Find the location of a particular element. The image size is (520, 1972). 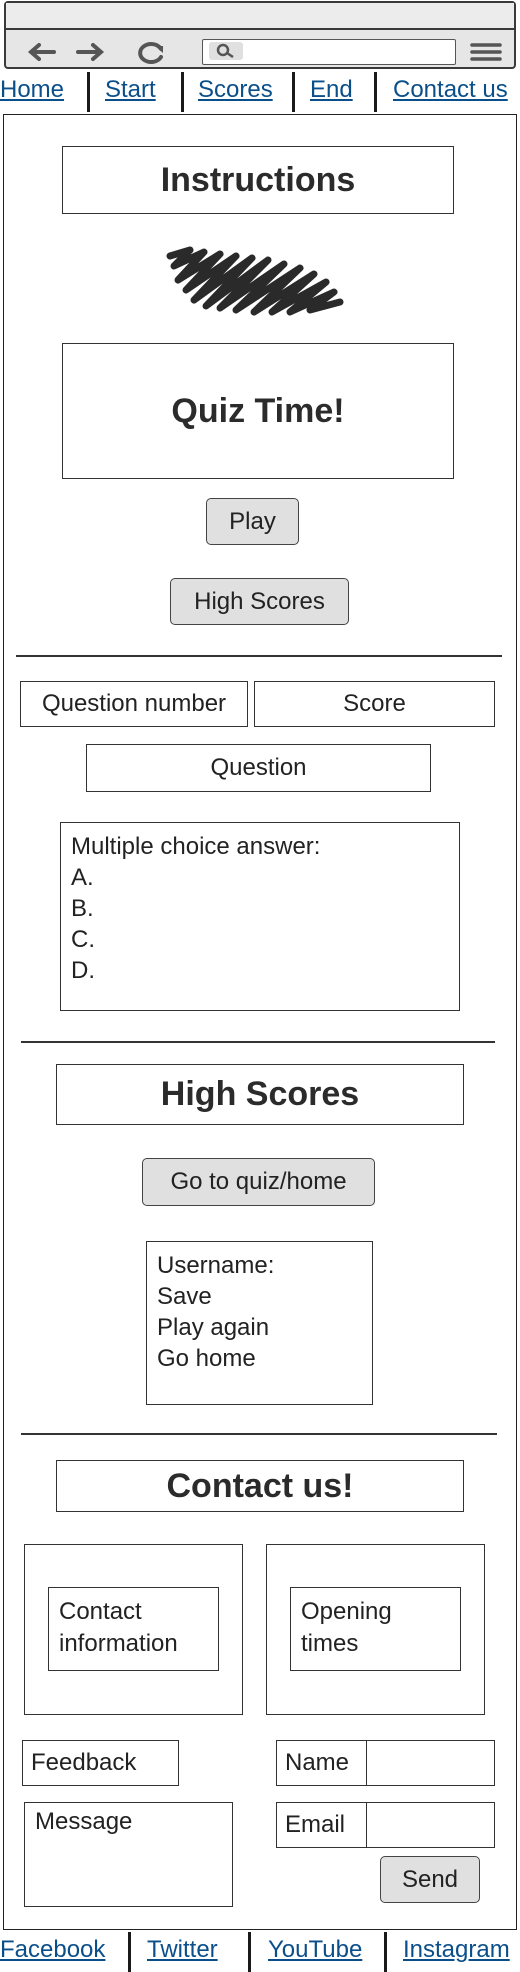

name-label: Name is located at coordinates (321, 1763).